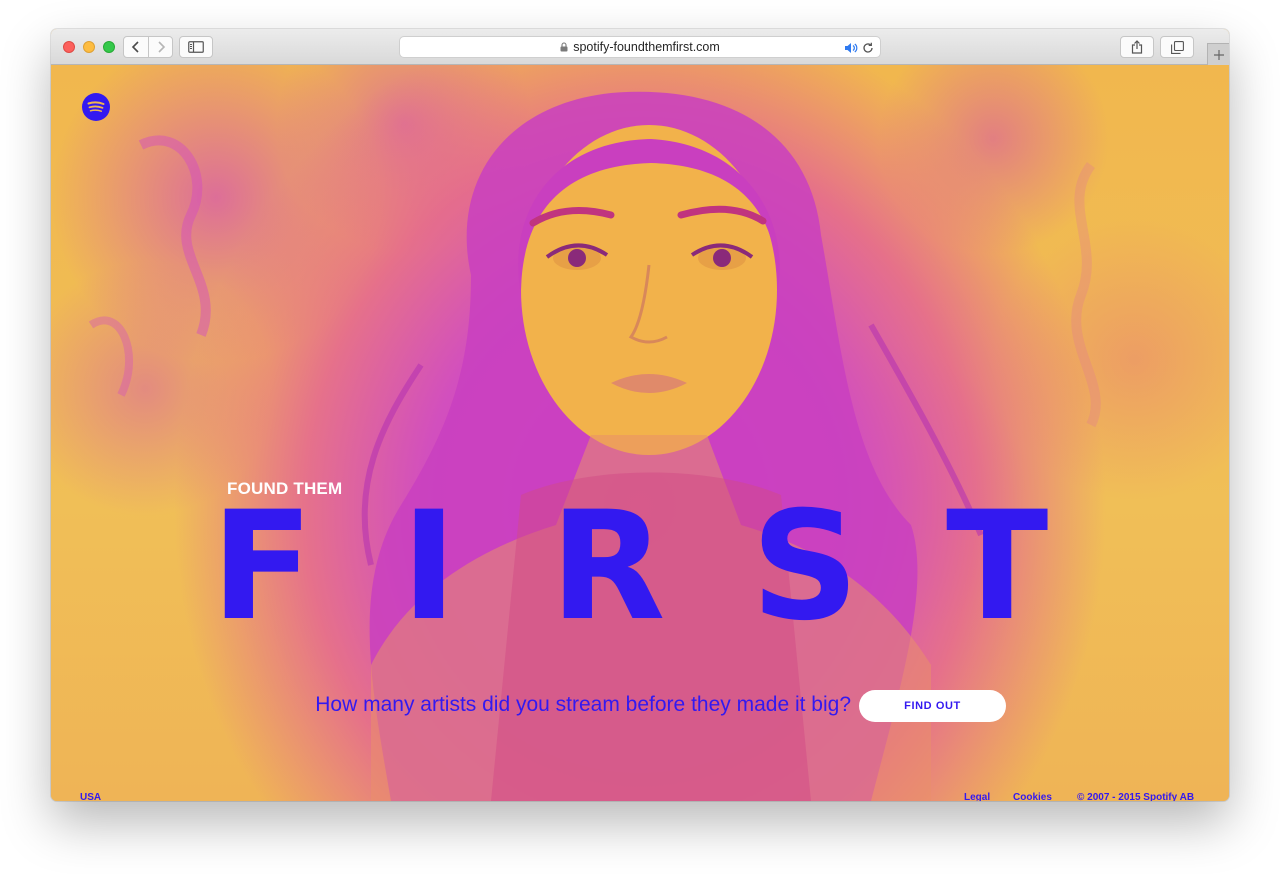 This screenshot has width=1280, height=874. Describe the element at coordinates (851, 50) in the screenshot. I see `audio-icon` at that location.